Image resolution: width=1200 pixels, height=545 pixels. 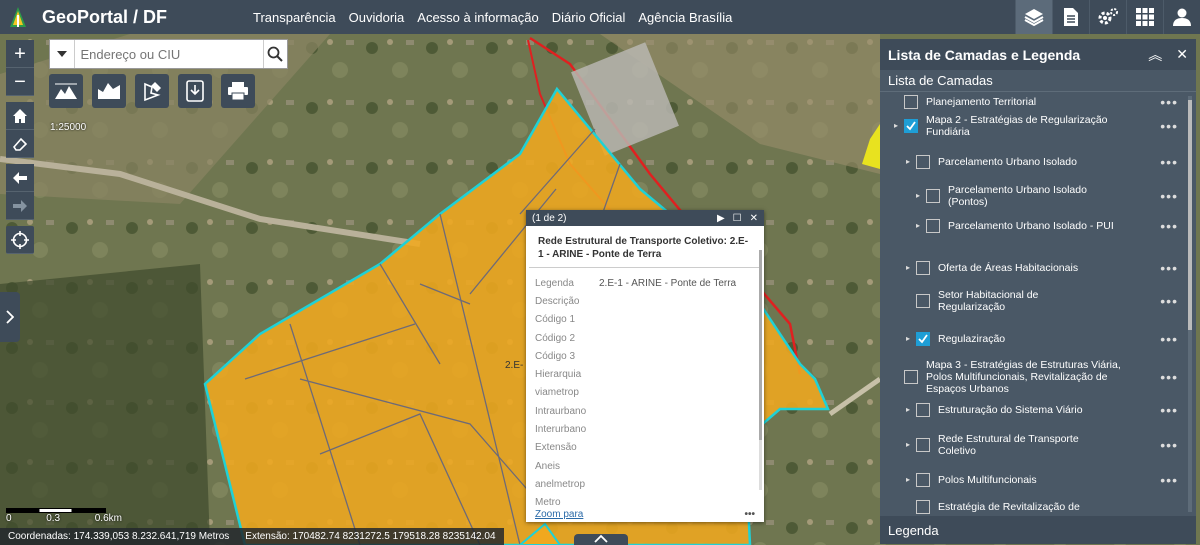 I want to click on layer-list-scrollbar, so click(x=1190, y=304).